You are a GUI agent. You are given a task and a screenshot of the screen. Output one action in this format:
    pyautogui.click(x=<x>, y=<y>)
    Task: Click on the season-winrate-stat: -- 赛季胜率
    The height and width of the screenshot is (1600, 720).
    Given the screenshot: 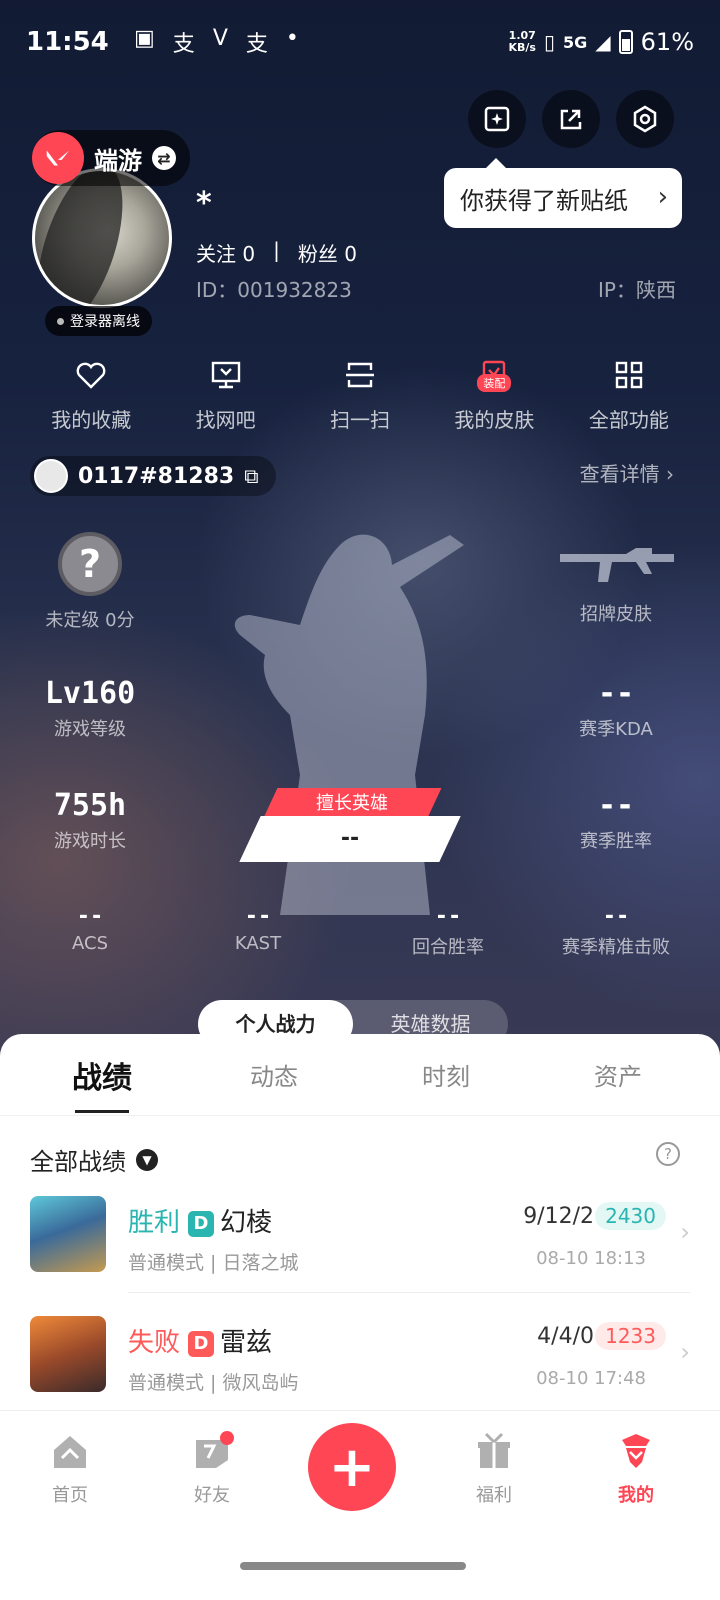 What is the action you would take?
    pyautogui.click(x=616, y=820)
    